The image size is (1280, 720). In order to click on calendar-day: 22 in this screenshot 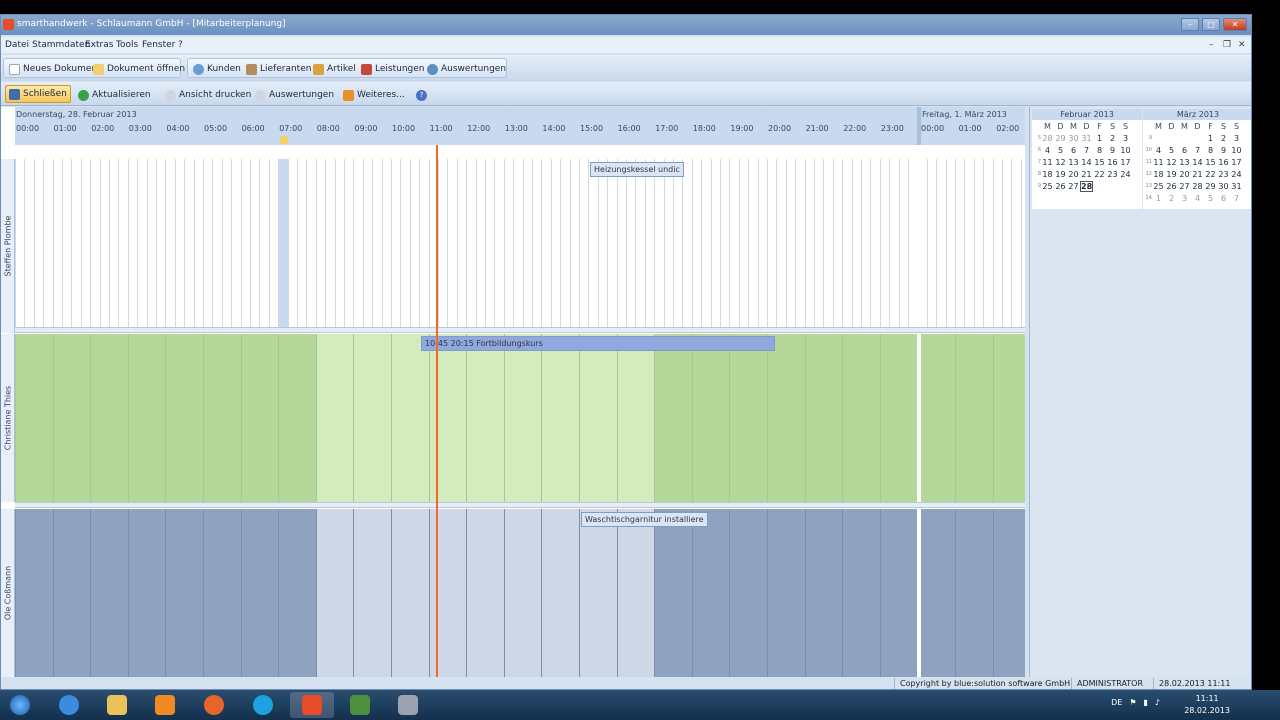, I will do `click(1210, 174)`.